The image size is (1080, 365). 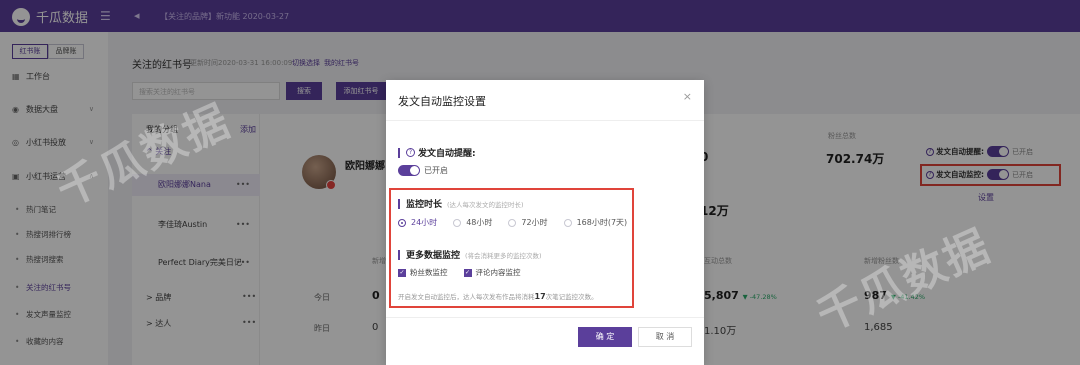 I want to click on confirm-button: 确 定, so click(x=605, y=337).